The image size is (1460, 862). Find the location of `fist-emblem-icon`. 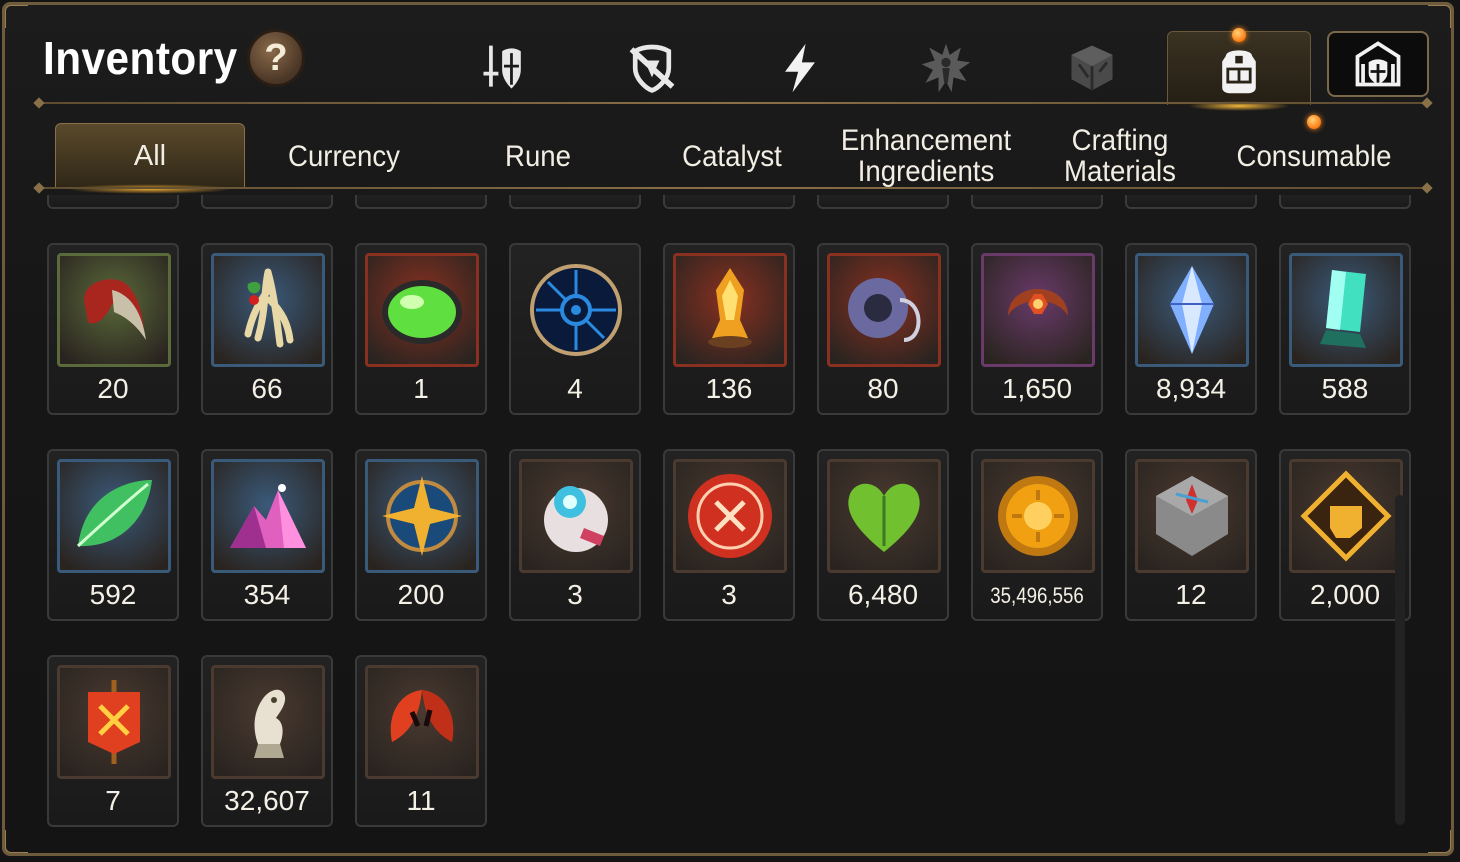

fist-emblem-icon is located at coordinates (1346, 516).